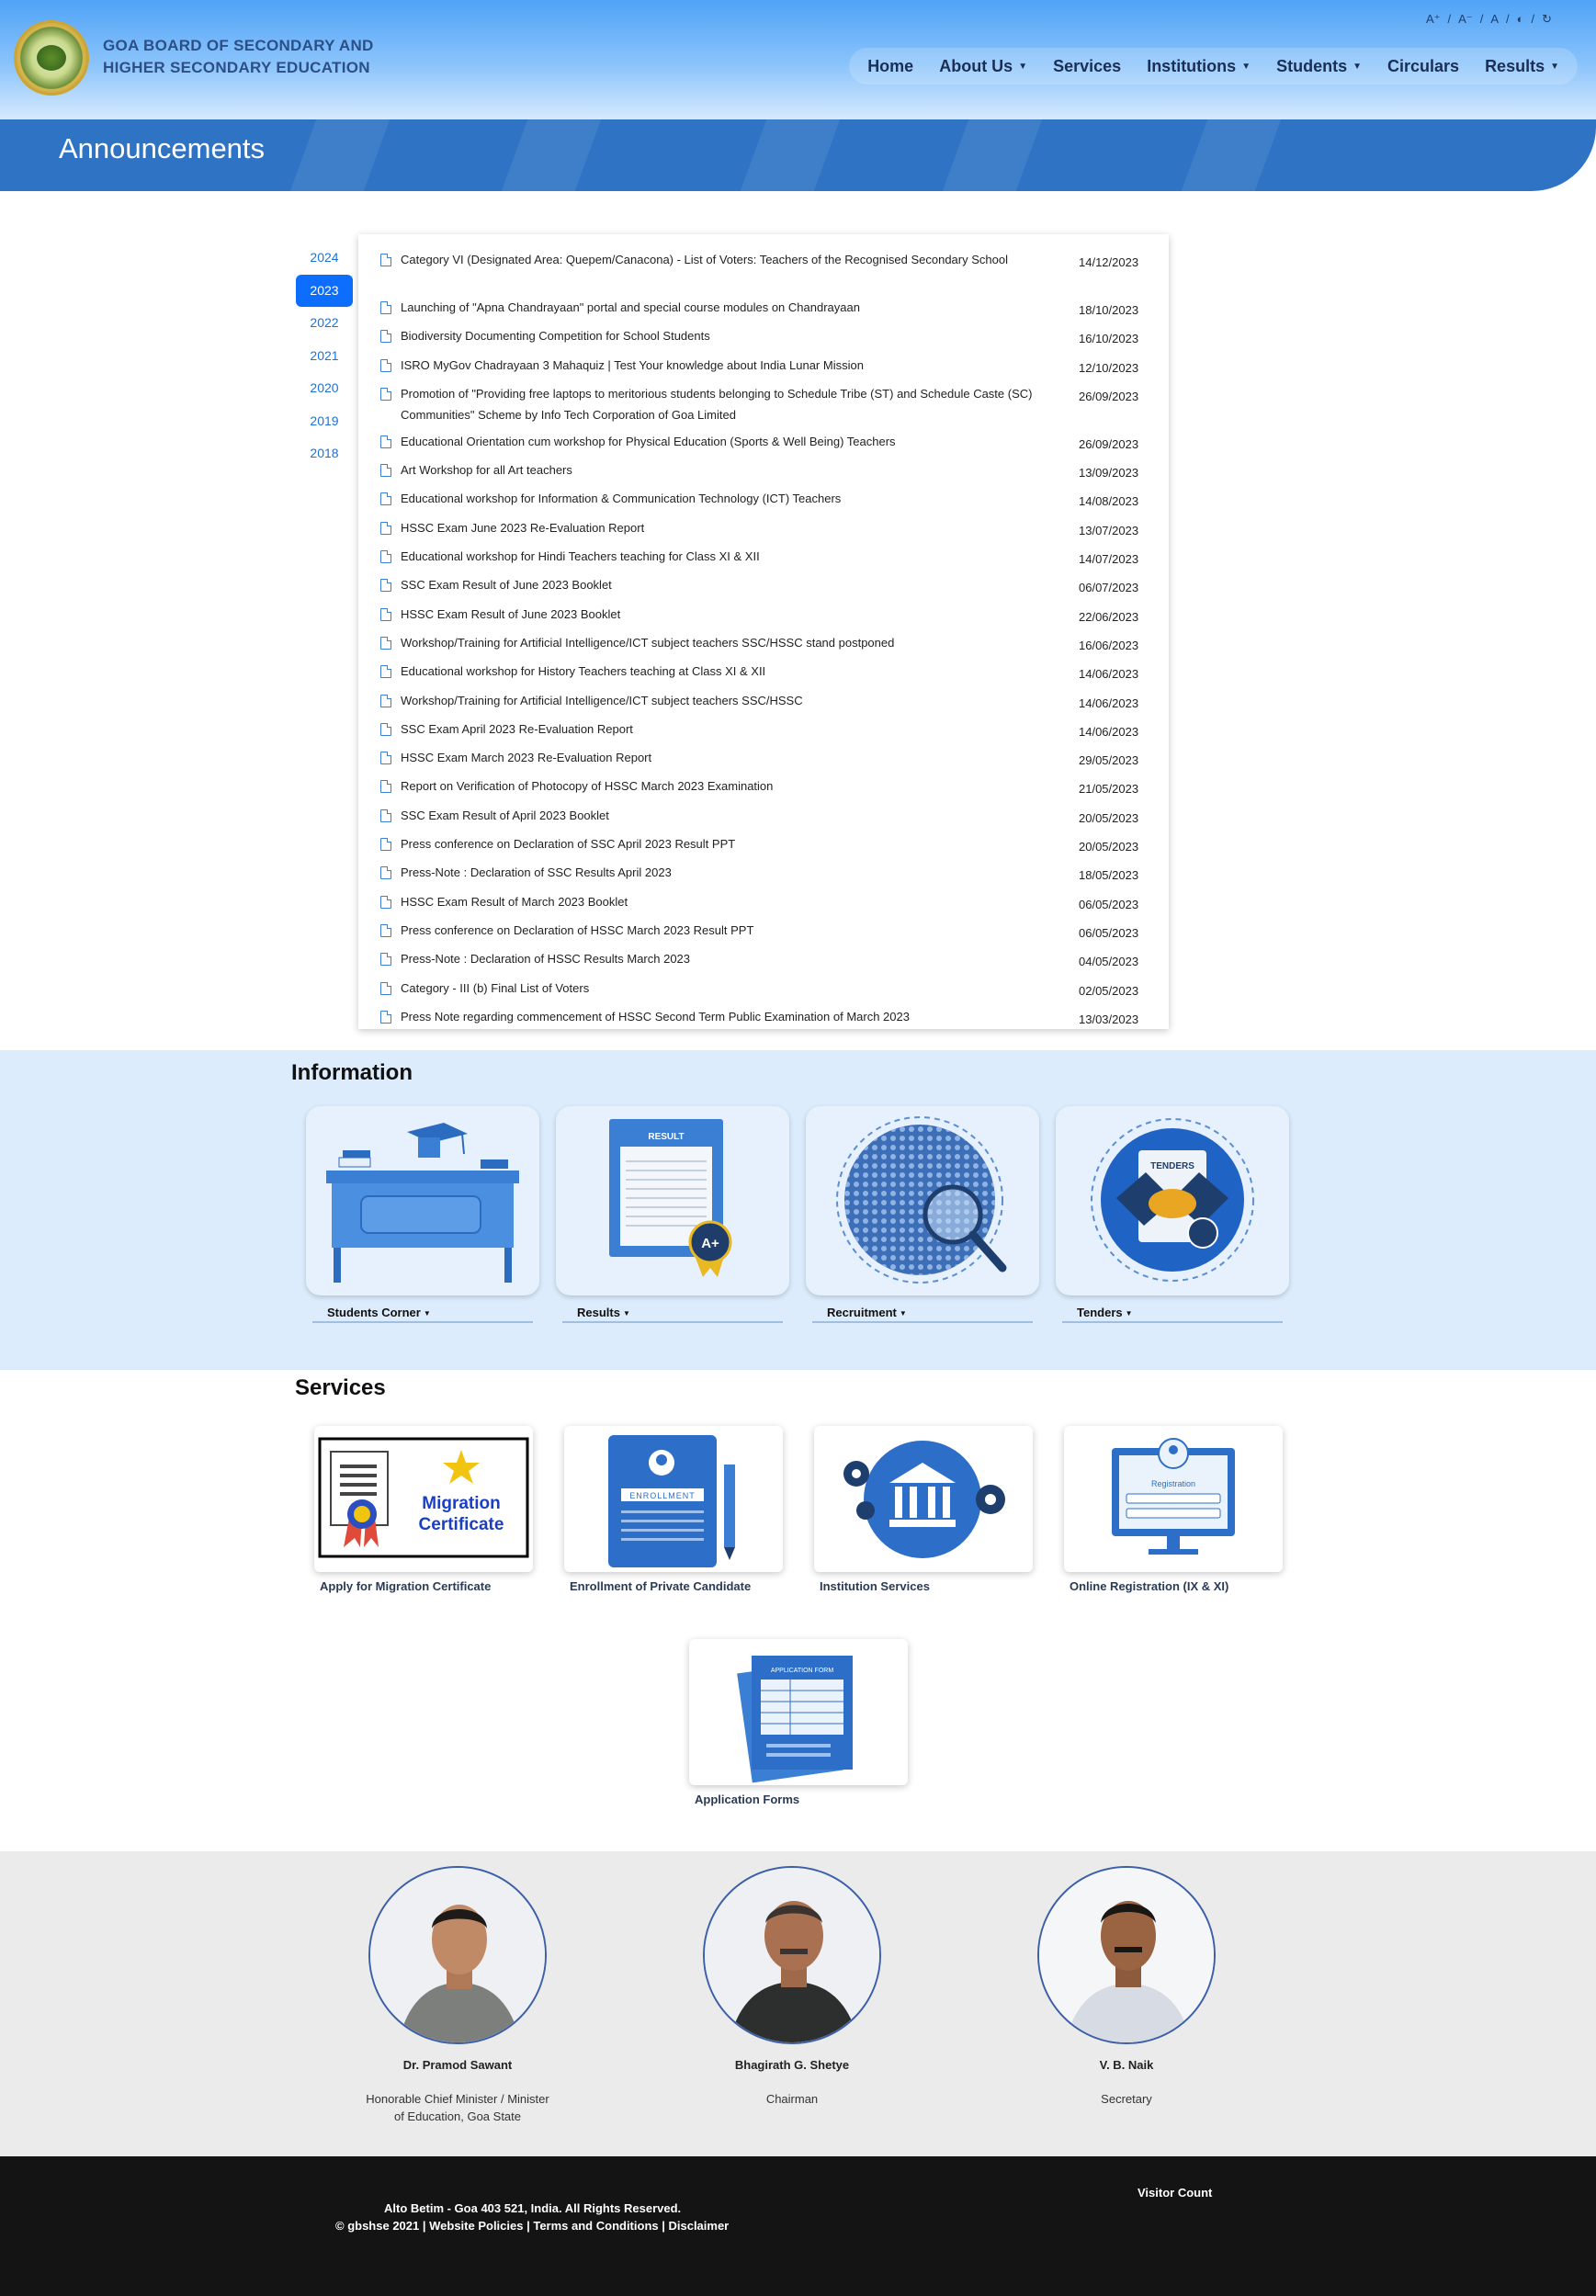  What do you see at coordinates (1109, 396) in the screenshot?
I see `announcement-date: 26/09/2023` at bounding box center [1109, 396].